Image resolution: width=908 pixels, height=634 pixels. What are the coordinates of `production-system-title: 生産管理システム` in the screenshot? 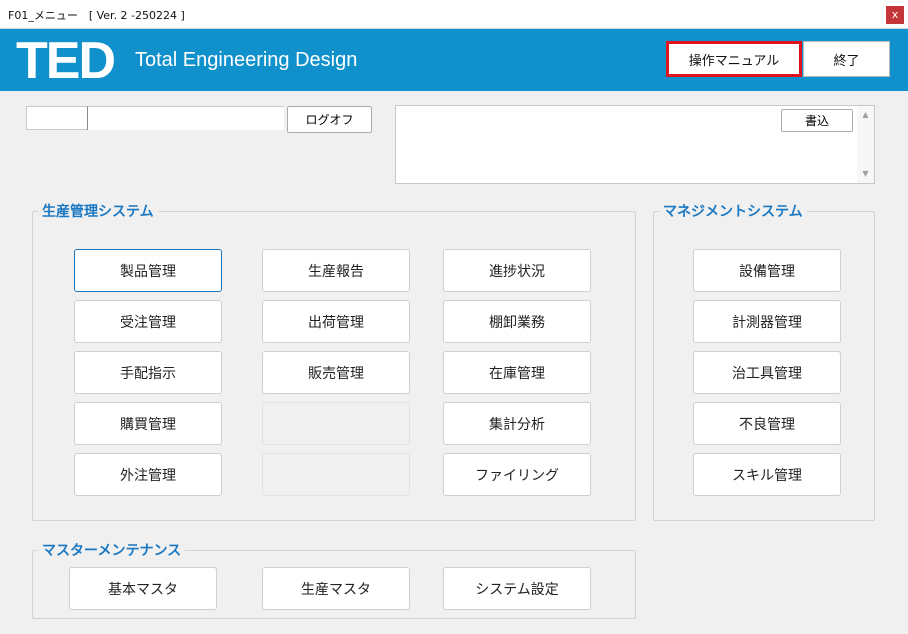 It's located at (98, 211).